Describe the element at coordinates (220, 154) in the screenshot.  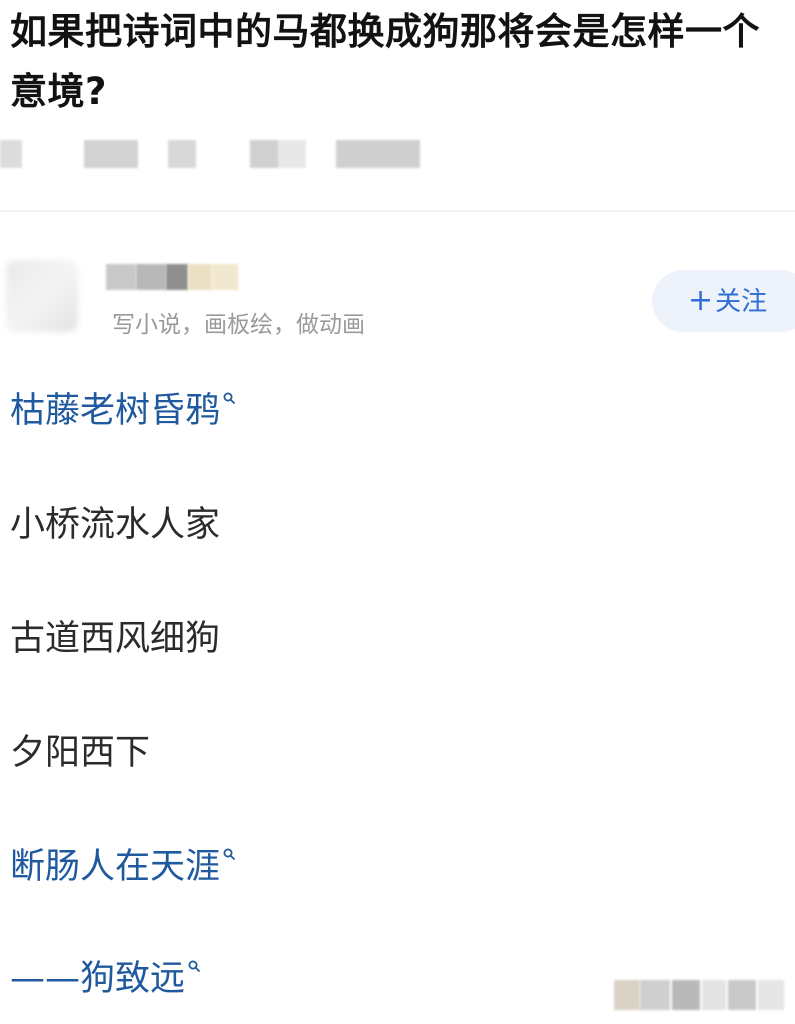
I see `blurred-meta-strip` at that location.